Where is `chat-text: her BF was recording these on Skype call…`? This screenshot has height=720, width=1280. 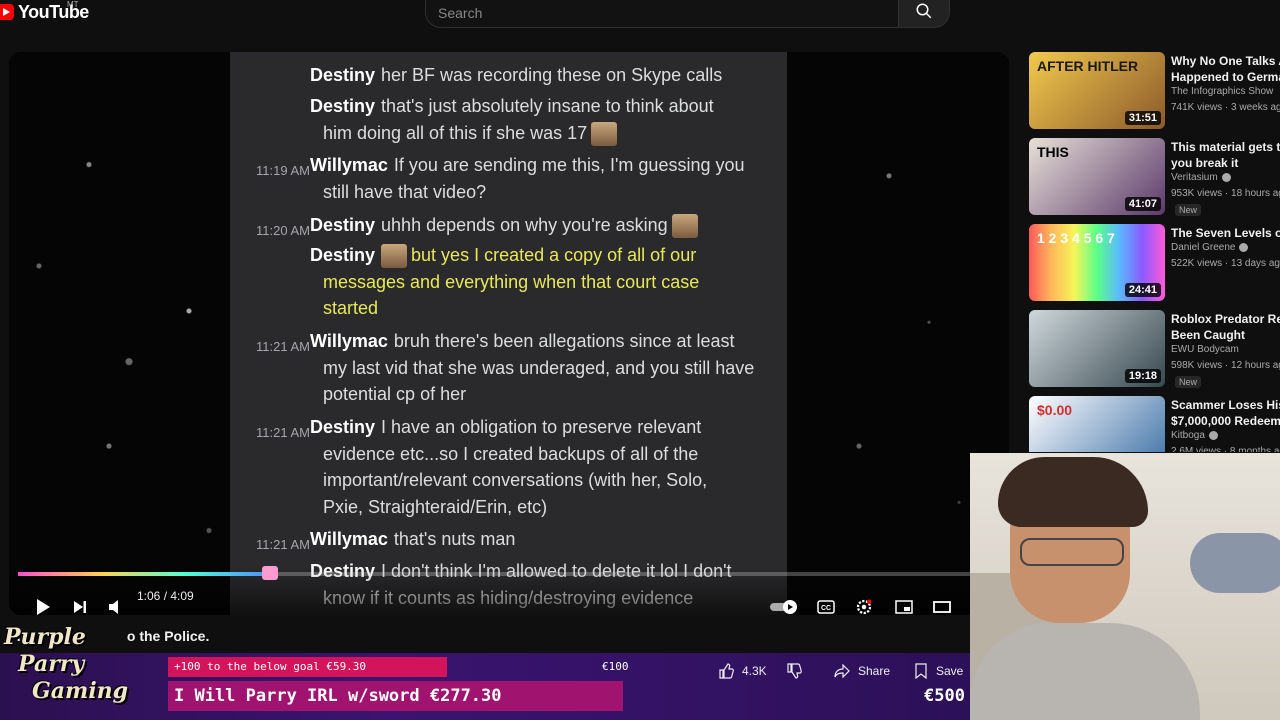 chat-text: her BF was recording these on Skype call… is located at coordinates (552, 75).